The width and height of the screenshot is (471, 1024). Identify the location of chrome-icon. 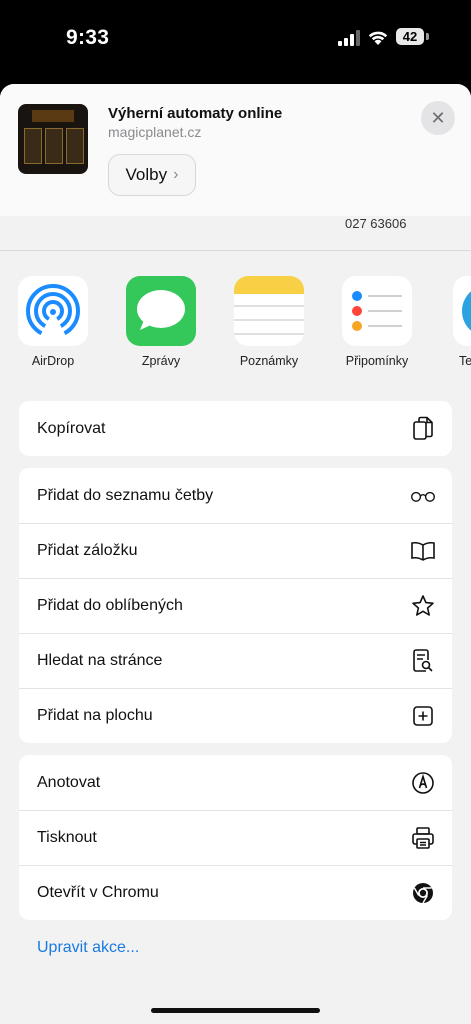
(423, 893).